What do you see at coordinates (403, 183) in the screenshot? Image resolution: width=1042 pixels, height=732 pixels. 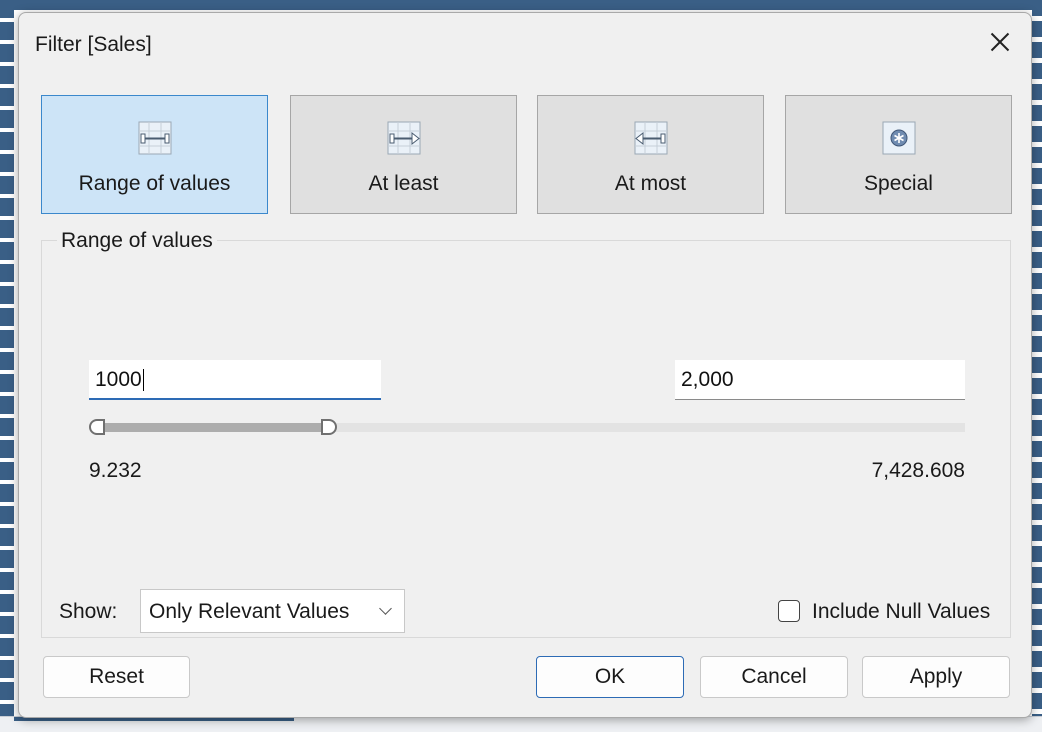 I see `mode-label: At least` at bounding box center [403, 183].